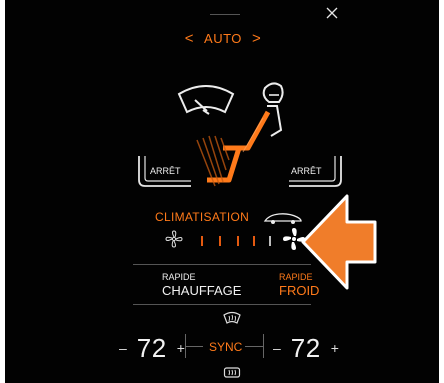  Describe the element at coordinates (179, 277) in the screenshot. I see `fast-heat-small-label: RAPIDE` at that location.